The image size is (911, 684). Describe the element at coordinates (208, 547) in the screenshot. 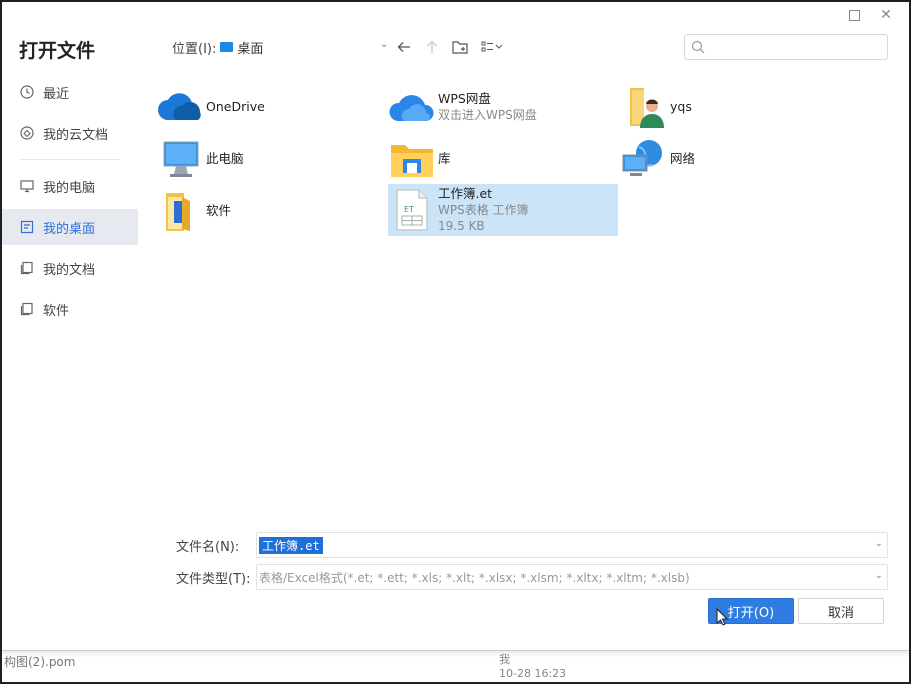

I see `filename-label: 文件名(N):` at that location.